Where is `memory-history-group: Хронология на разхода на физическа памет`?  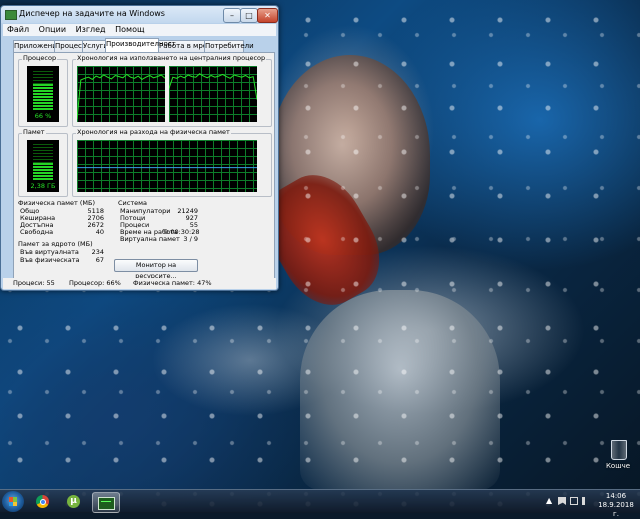
memory-history-group: Хронология на разхода на физическа памет is located at coordinates (172, 162).